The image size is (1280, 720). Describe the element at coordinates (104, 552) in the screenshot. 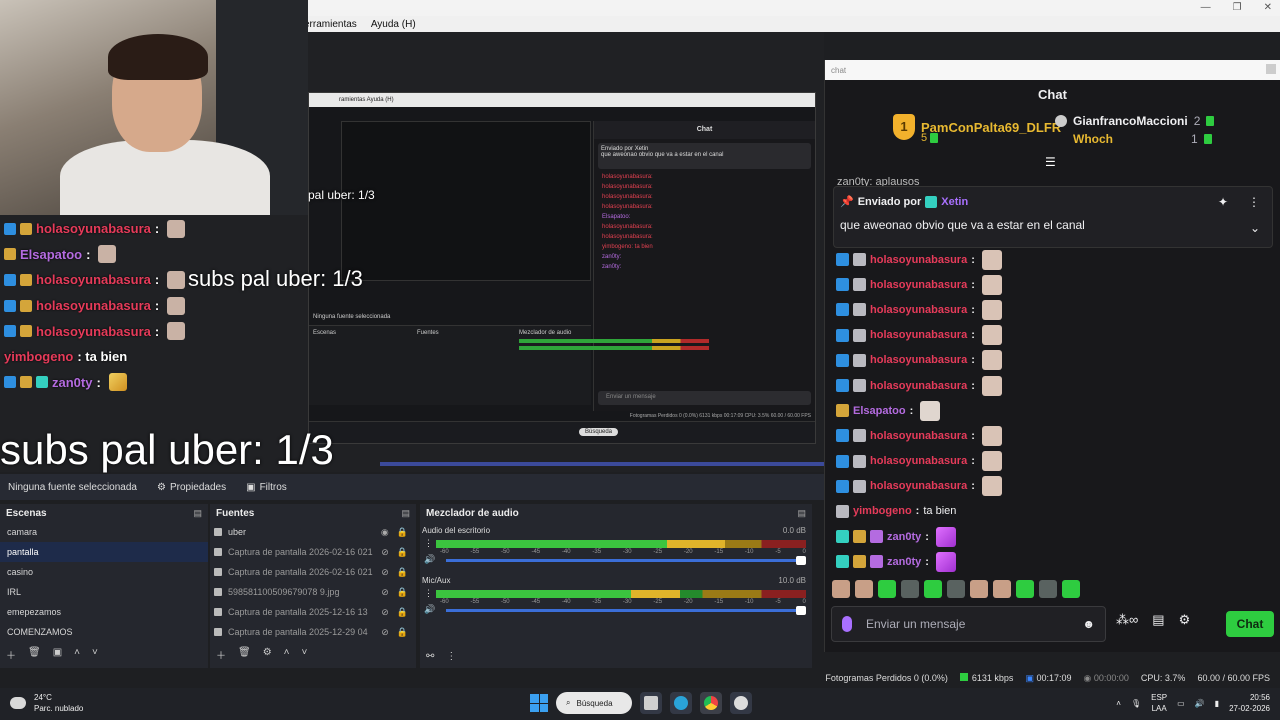

I see `scene-item: pantalla` at that location.